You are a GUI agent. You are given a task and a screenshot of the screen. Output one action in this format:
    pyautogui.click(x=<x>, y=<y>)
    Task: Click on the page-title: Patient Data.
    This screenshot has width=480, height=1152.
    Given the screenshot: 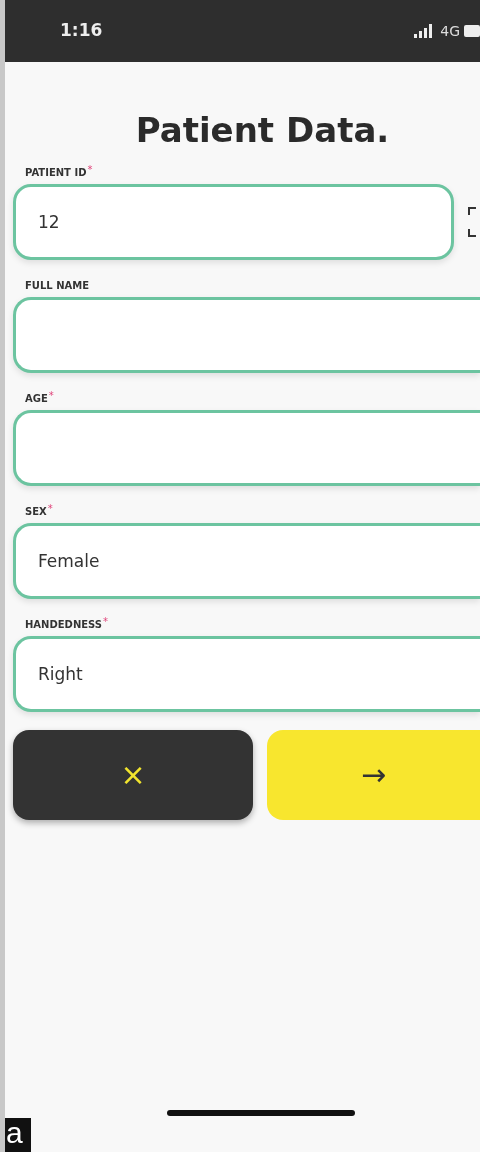 What is the action you would take?
    pyautogui.click(x=262, y=130)
    